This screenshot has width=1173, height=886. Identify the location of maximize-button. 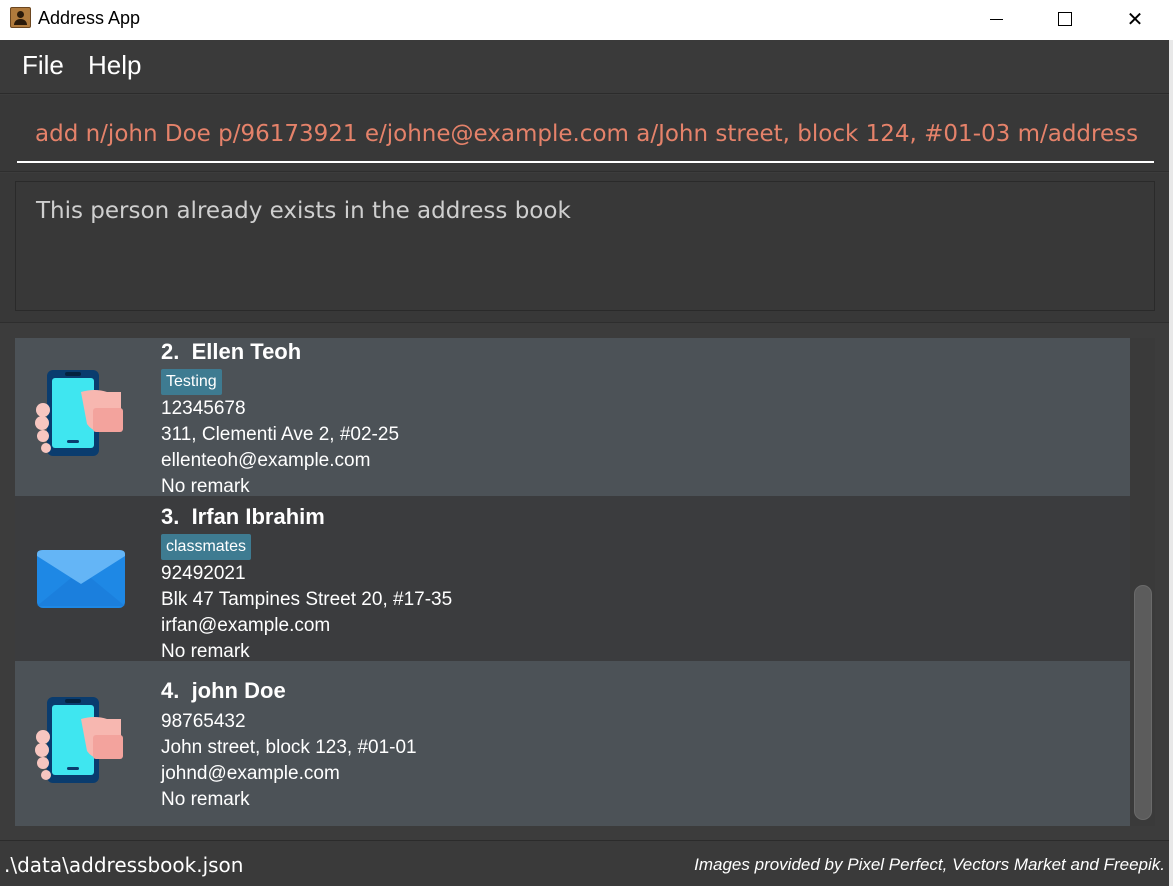
(1065, 19).